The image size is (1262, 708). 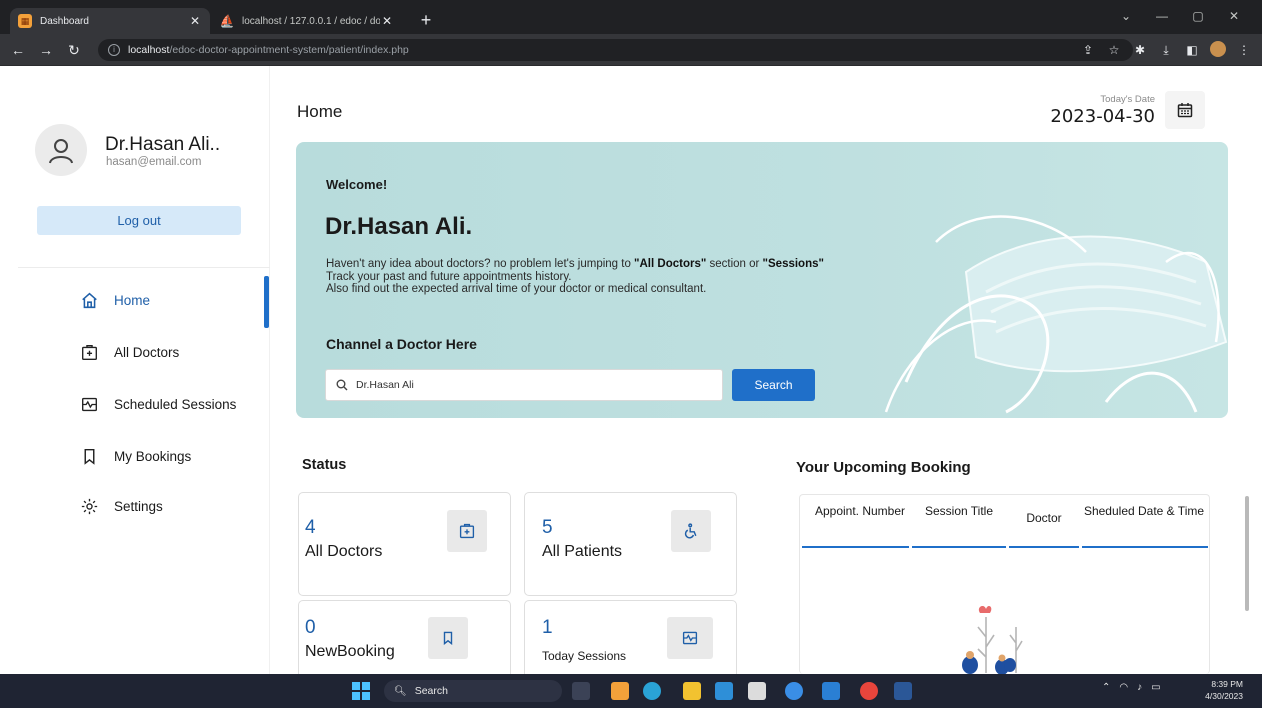 I want to click on page-scrollbar, so click(x=1247, y=553).